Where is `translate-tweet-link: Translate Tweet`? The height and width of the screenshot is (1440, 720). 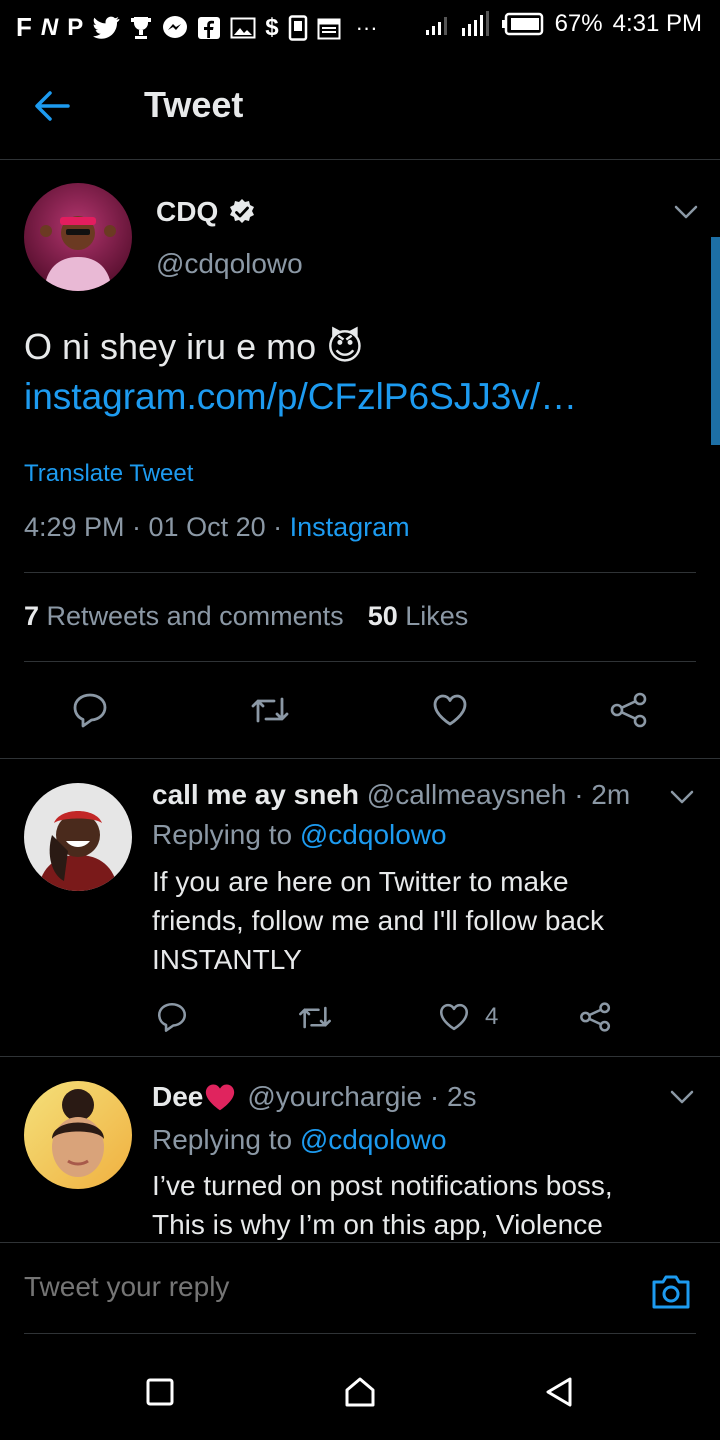
translate-tweet-link: Translate Tweet is located at coordinates (108, 474).